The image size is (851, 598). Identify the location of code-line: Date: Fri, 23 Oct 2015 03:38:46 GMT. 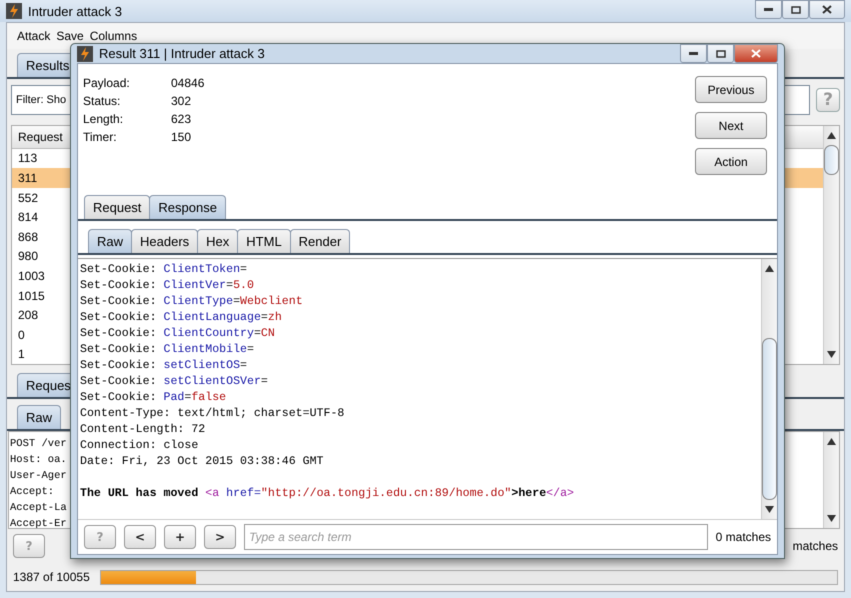
(202, 462).